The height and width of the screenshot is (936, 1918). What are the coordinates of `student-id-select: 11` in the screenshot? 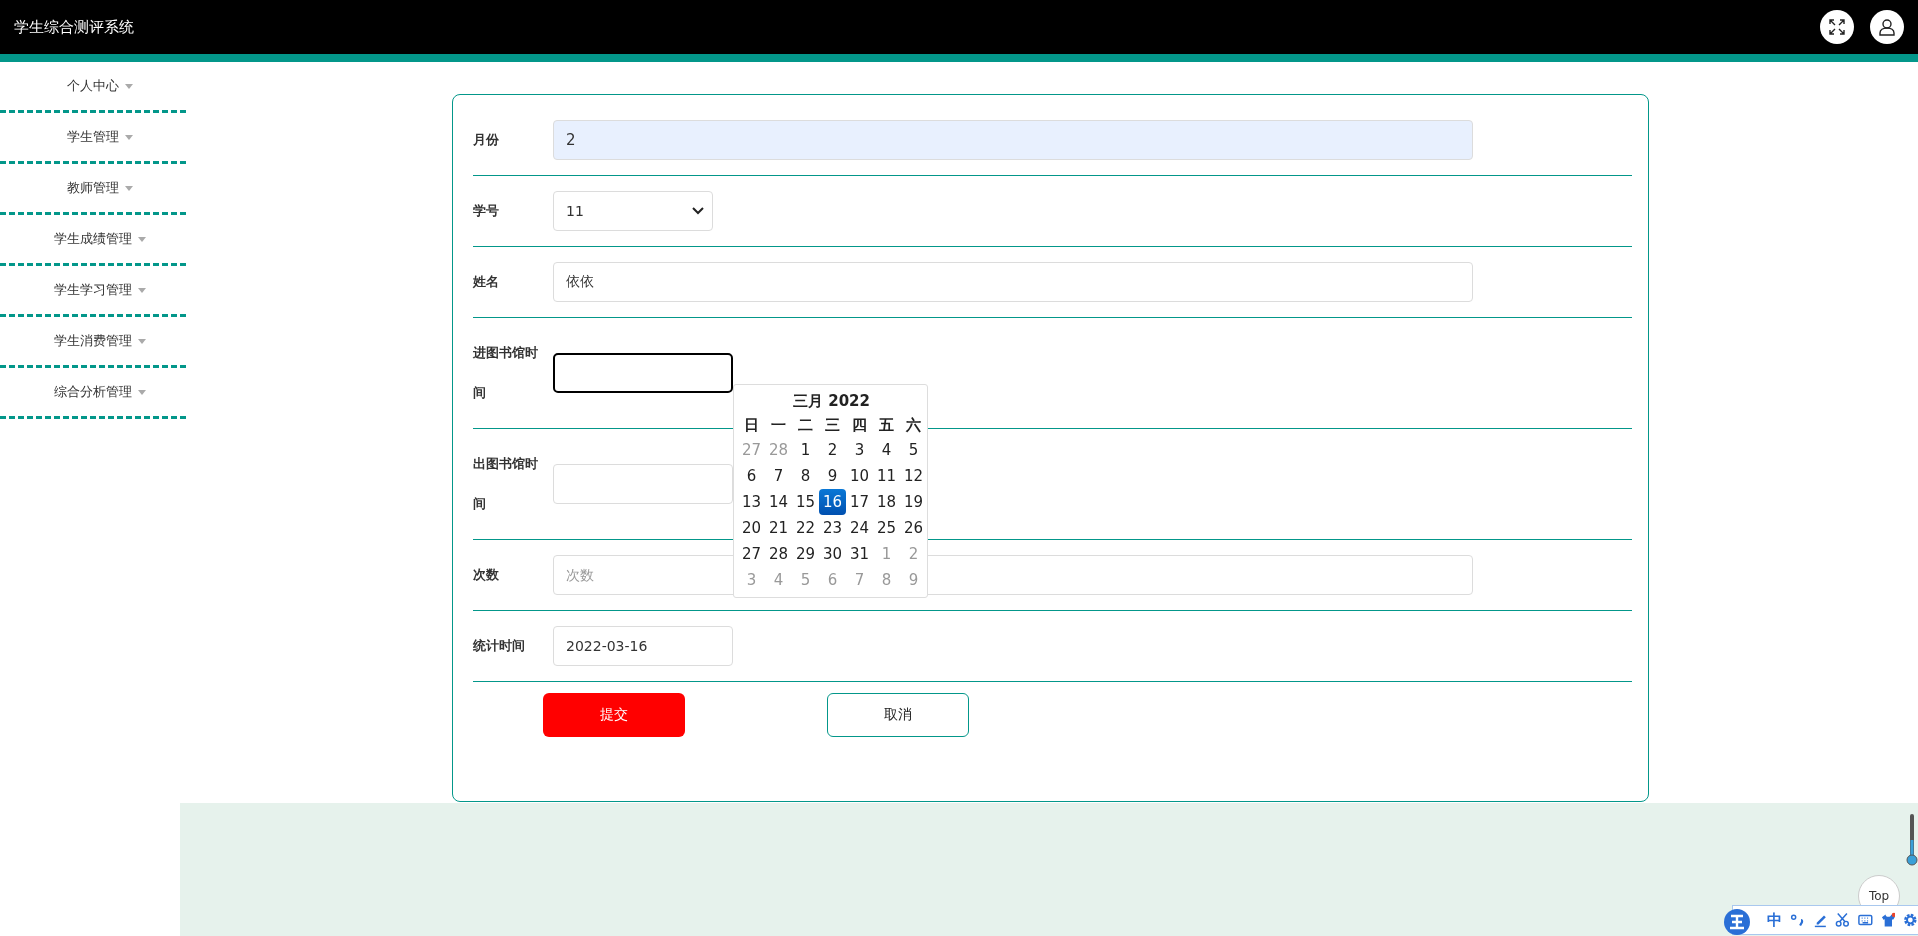 It's located at (633, 211).